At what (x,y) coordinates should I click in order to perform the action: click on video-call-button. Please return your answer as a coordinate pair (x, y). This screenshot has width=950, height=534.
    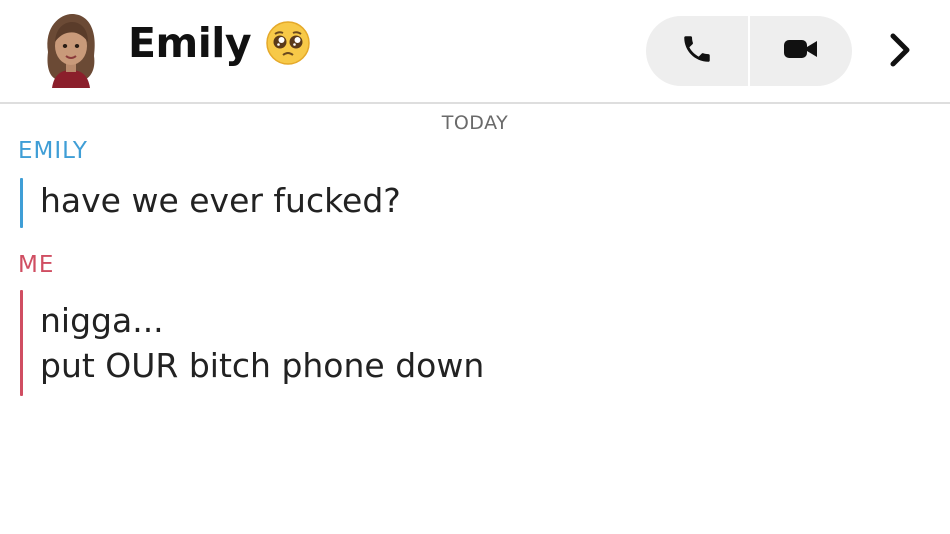
    Looking at the image, I should click on (801, 51).